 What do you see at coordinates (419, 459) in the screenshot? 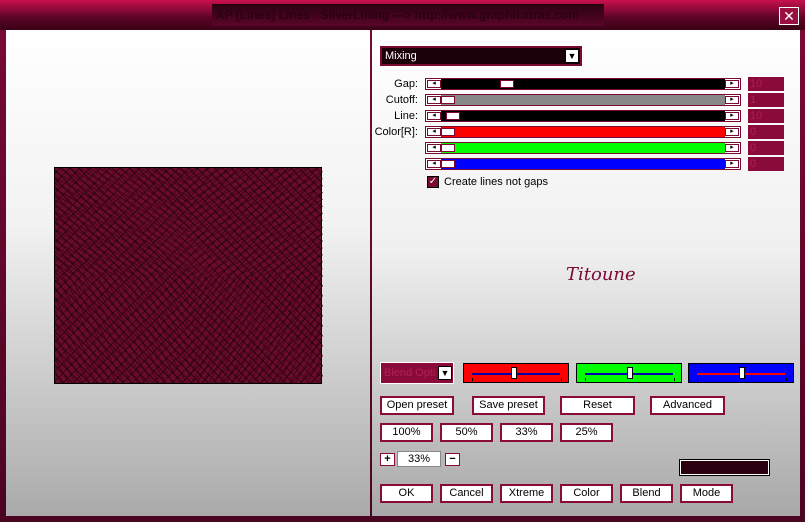
I see `zoom-level-field: 33%` at bounding box center [419, 459].